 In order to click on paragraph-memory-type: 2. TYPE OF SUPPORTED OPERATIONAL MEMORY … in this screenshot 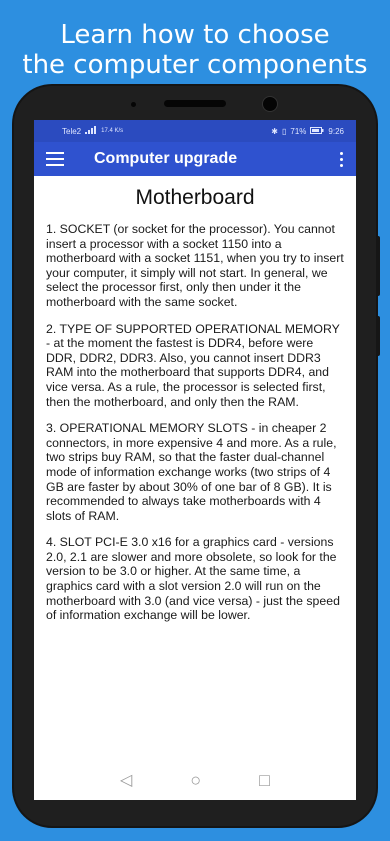, I will do `click(193, 365)`.